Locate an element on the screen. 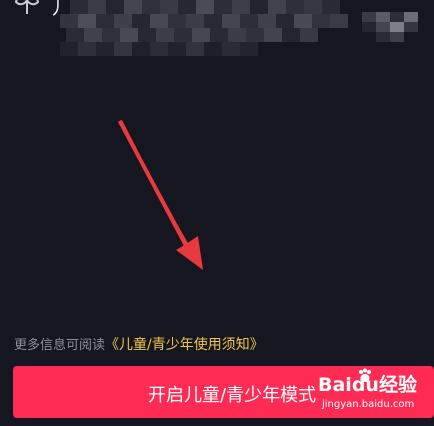 Image resolution: width=434 pixels, height=426 pixels. info-prefix: 更多信息可阅读 is located at coordinates (60, 345).